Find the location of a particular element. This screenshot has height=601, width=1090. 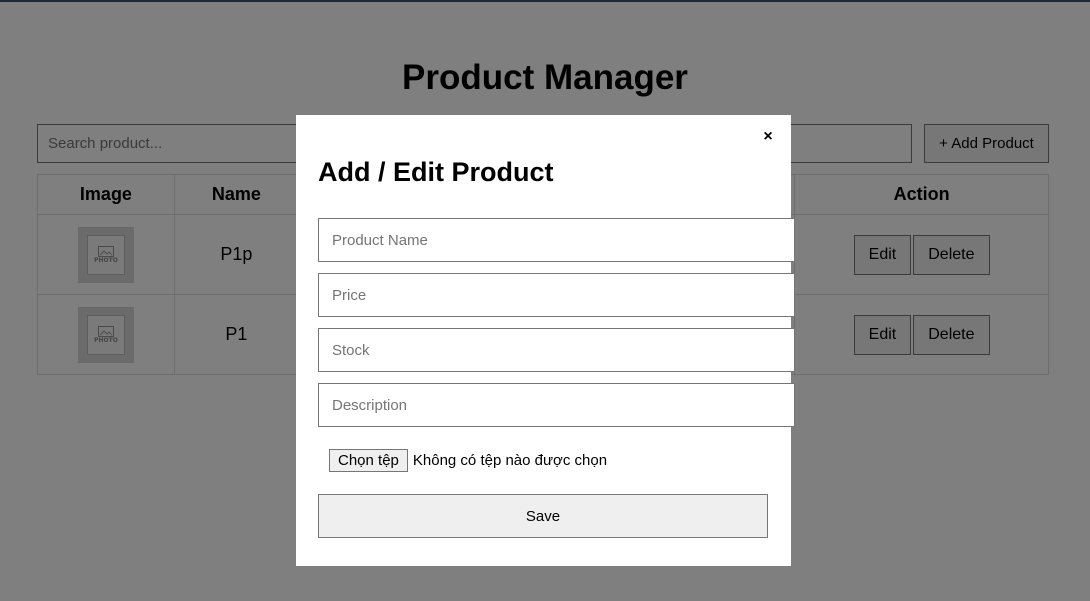

modal-title: Add / Edit Product is located at coordinates (436, 172).